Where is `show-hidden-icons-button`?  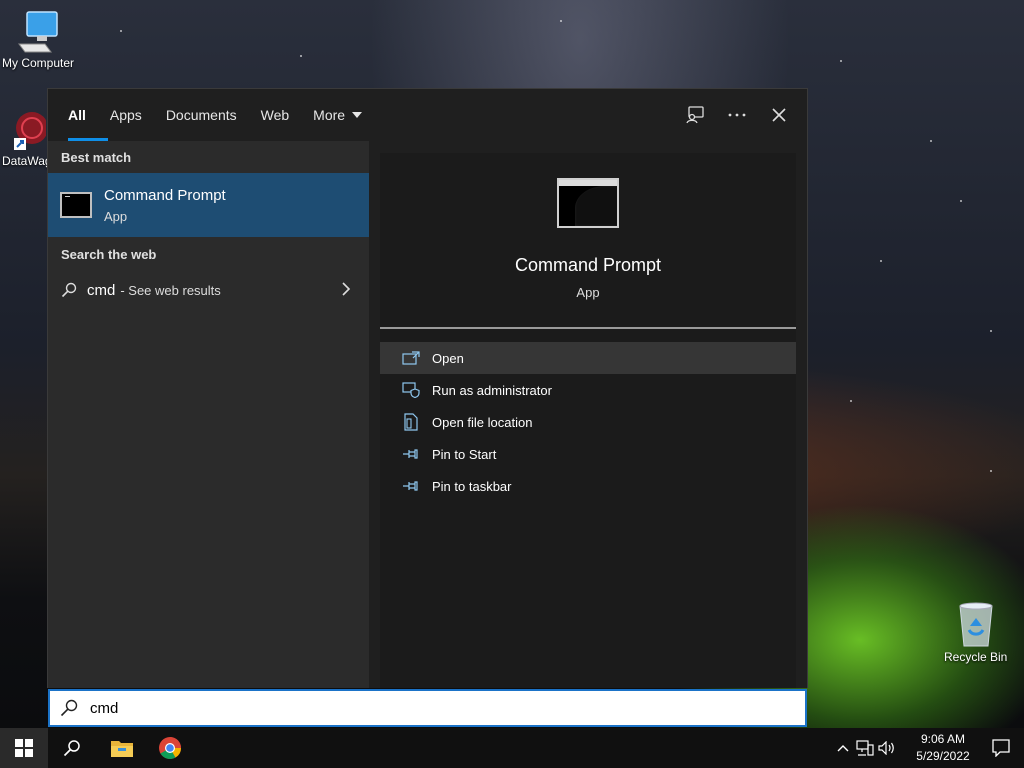 show-hidden-icons-button is located at coordinates (843, 748).